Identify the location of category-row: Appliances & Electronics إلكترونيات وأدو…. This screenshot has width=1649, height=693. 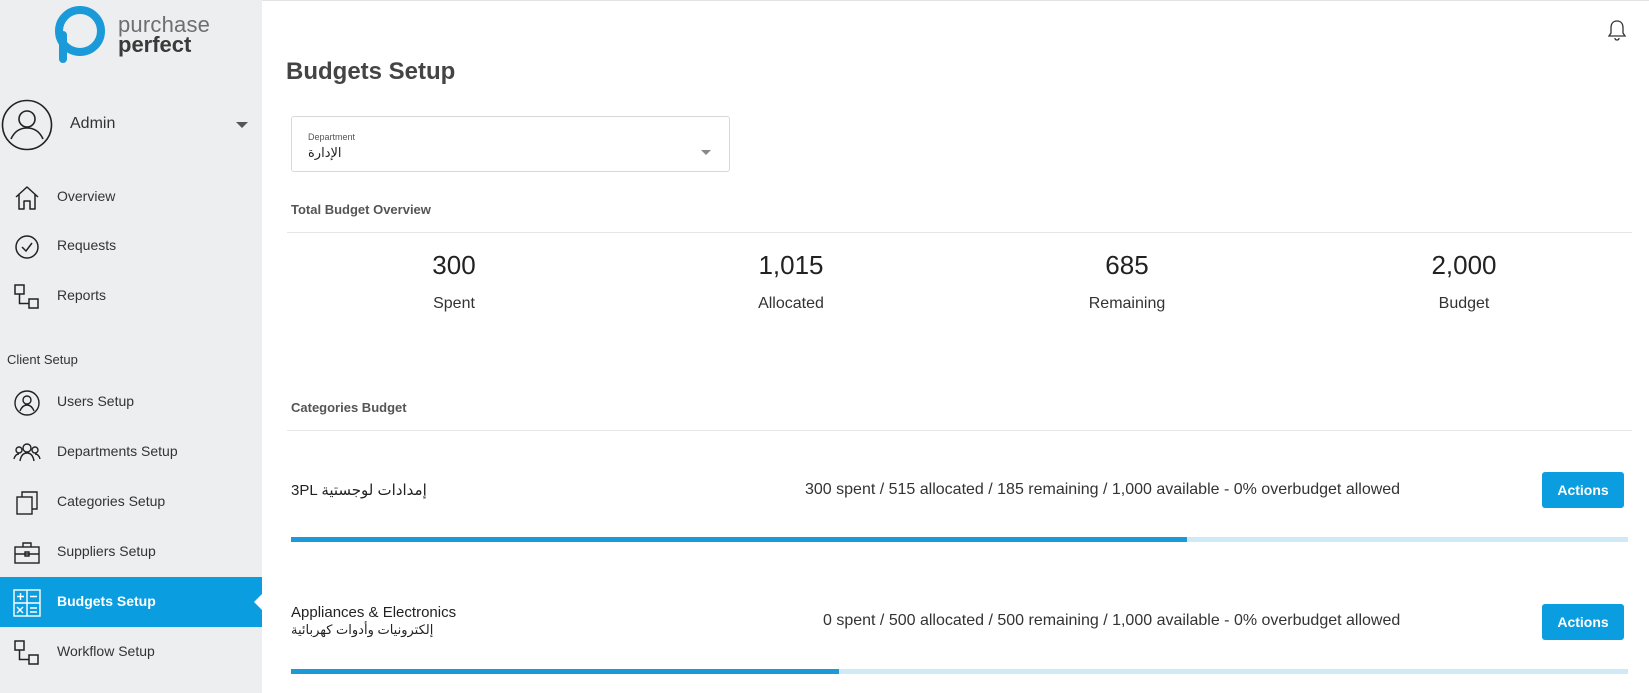
(959, 624).